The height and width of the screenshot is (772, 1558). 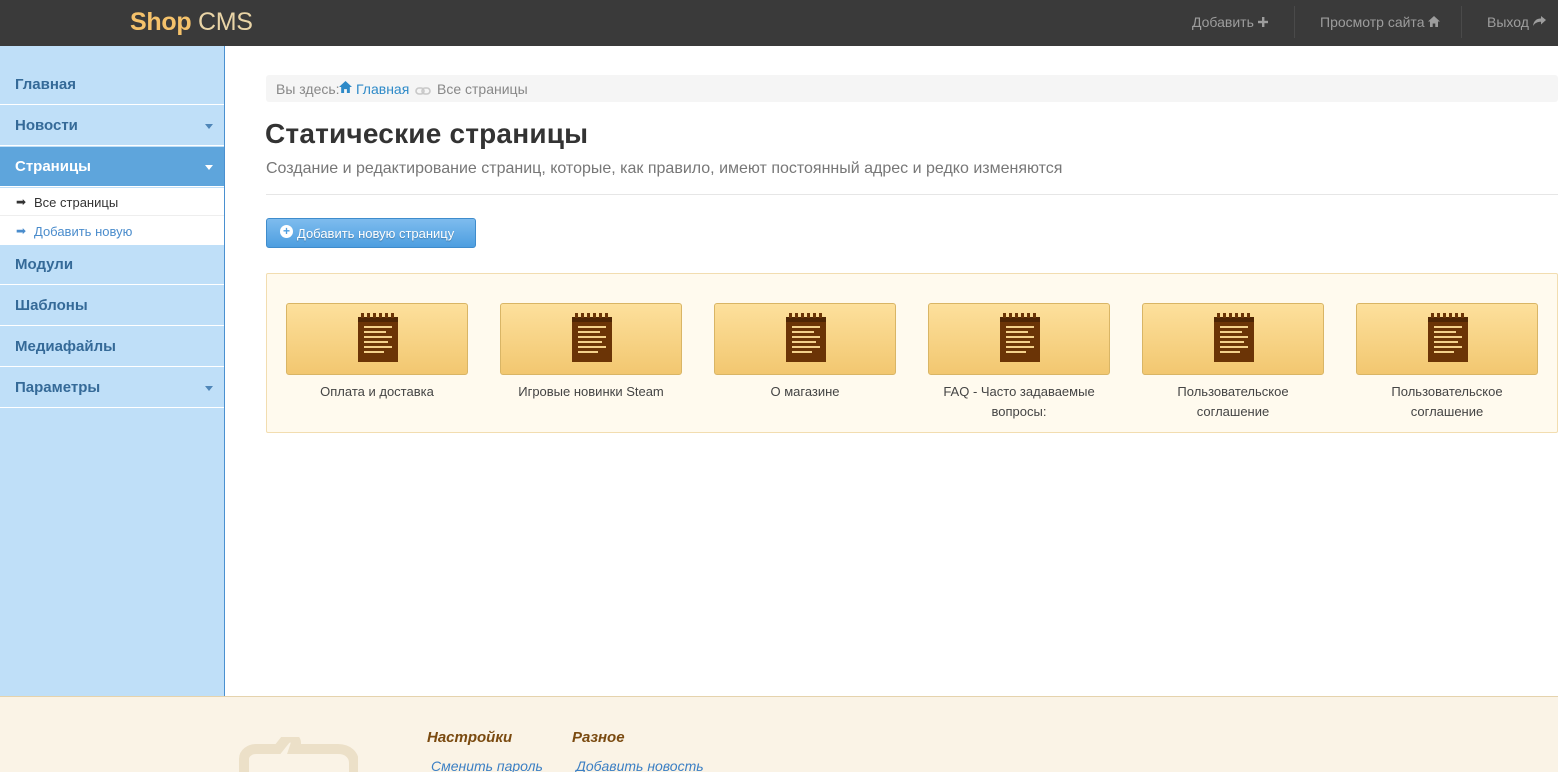 I want to click on page-tile-title: FAQ - Часто задаваемые вопросы:, so click(x=1019, y=402).